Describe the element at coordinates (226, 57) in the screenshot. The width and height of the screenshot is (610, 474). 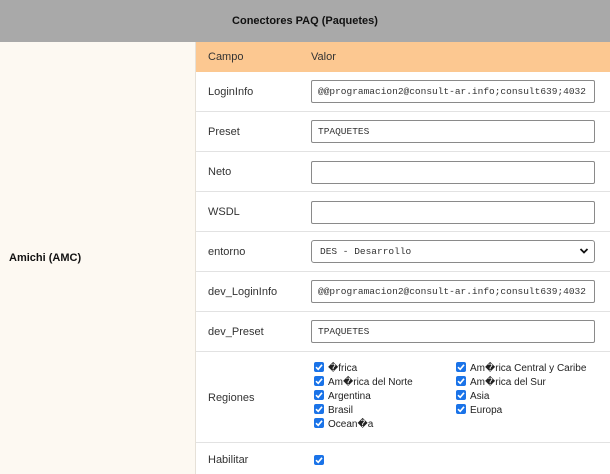
I see `column-header-campo: Campo` at that location.